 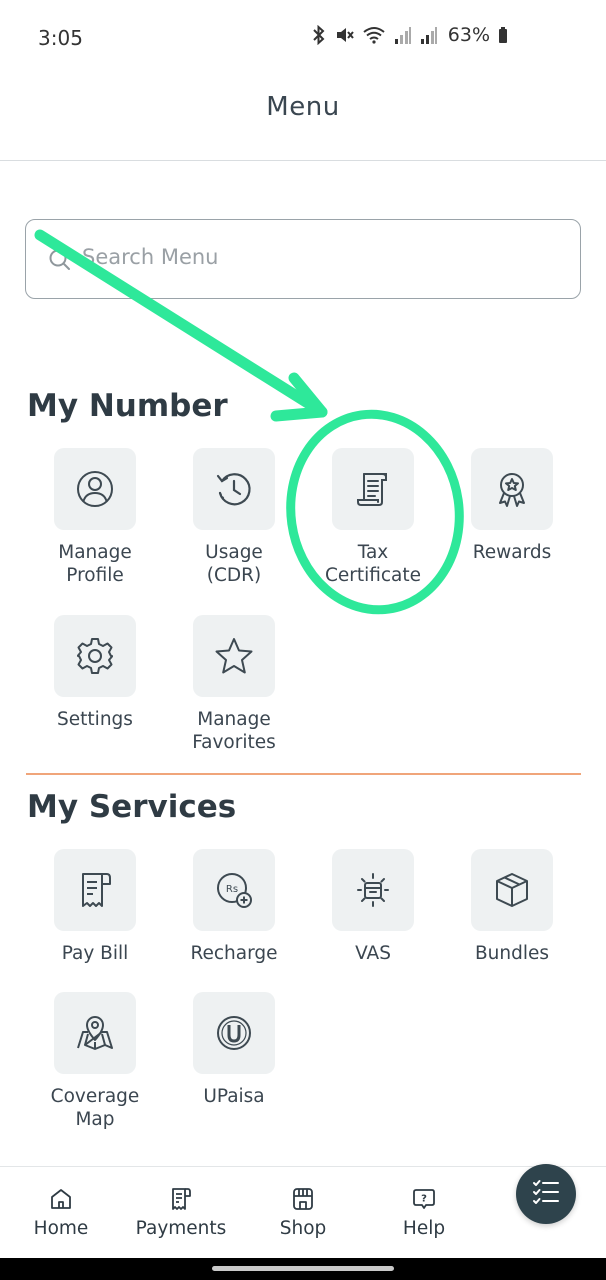 I want to click on menu-item-pay-bill: Pay Bill, so click(x=95, y=907).